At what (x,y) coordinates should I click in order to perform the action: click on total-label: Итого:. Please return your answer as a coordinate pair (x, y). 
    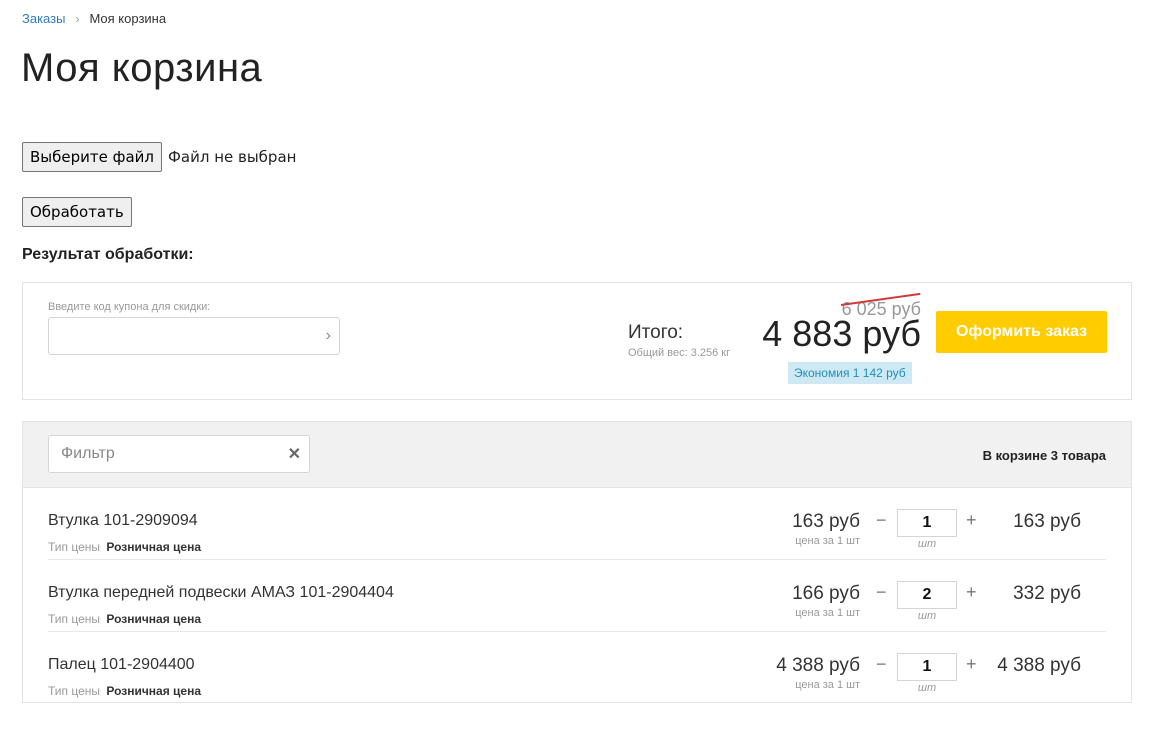
    Looking at the image, I should click on (656, 332).